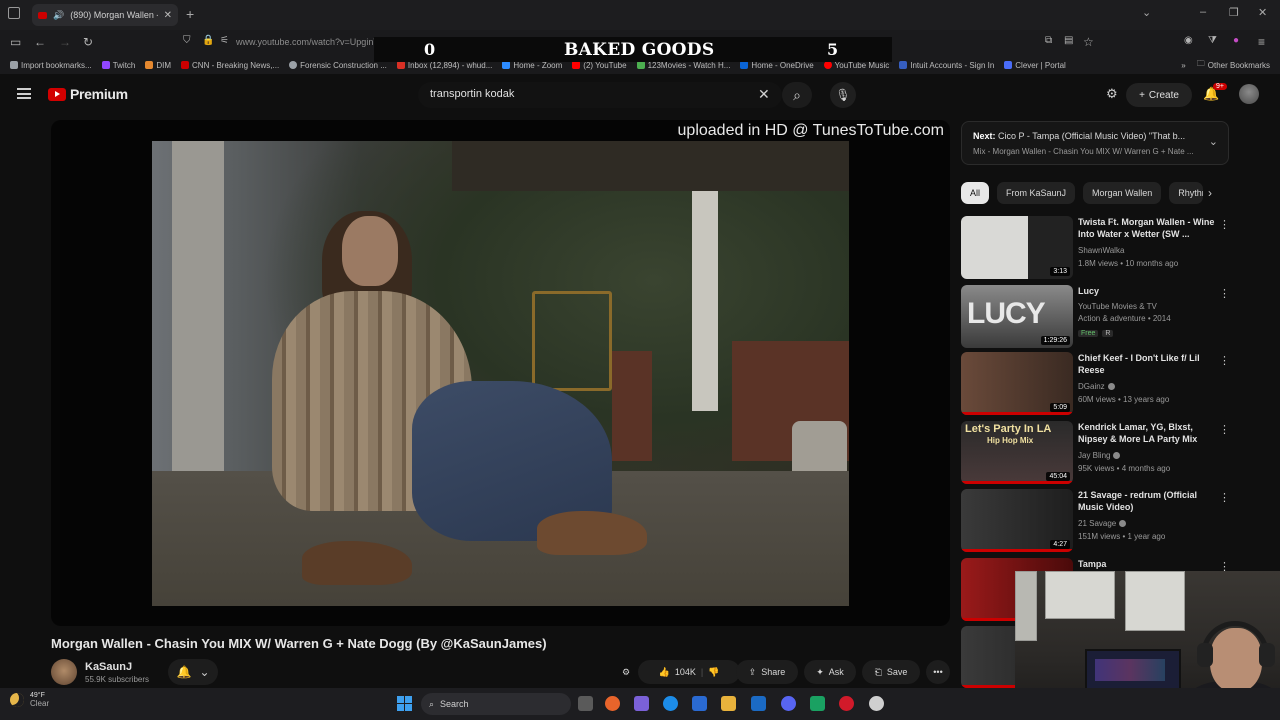  What do you see at coordinates (404, 703) in the screenshot?
I see `start-button` at bounding box center [404, 703].